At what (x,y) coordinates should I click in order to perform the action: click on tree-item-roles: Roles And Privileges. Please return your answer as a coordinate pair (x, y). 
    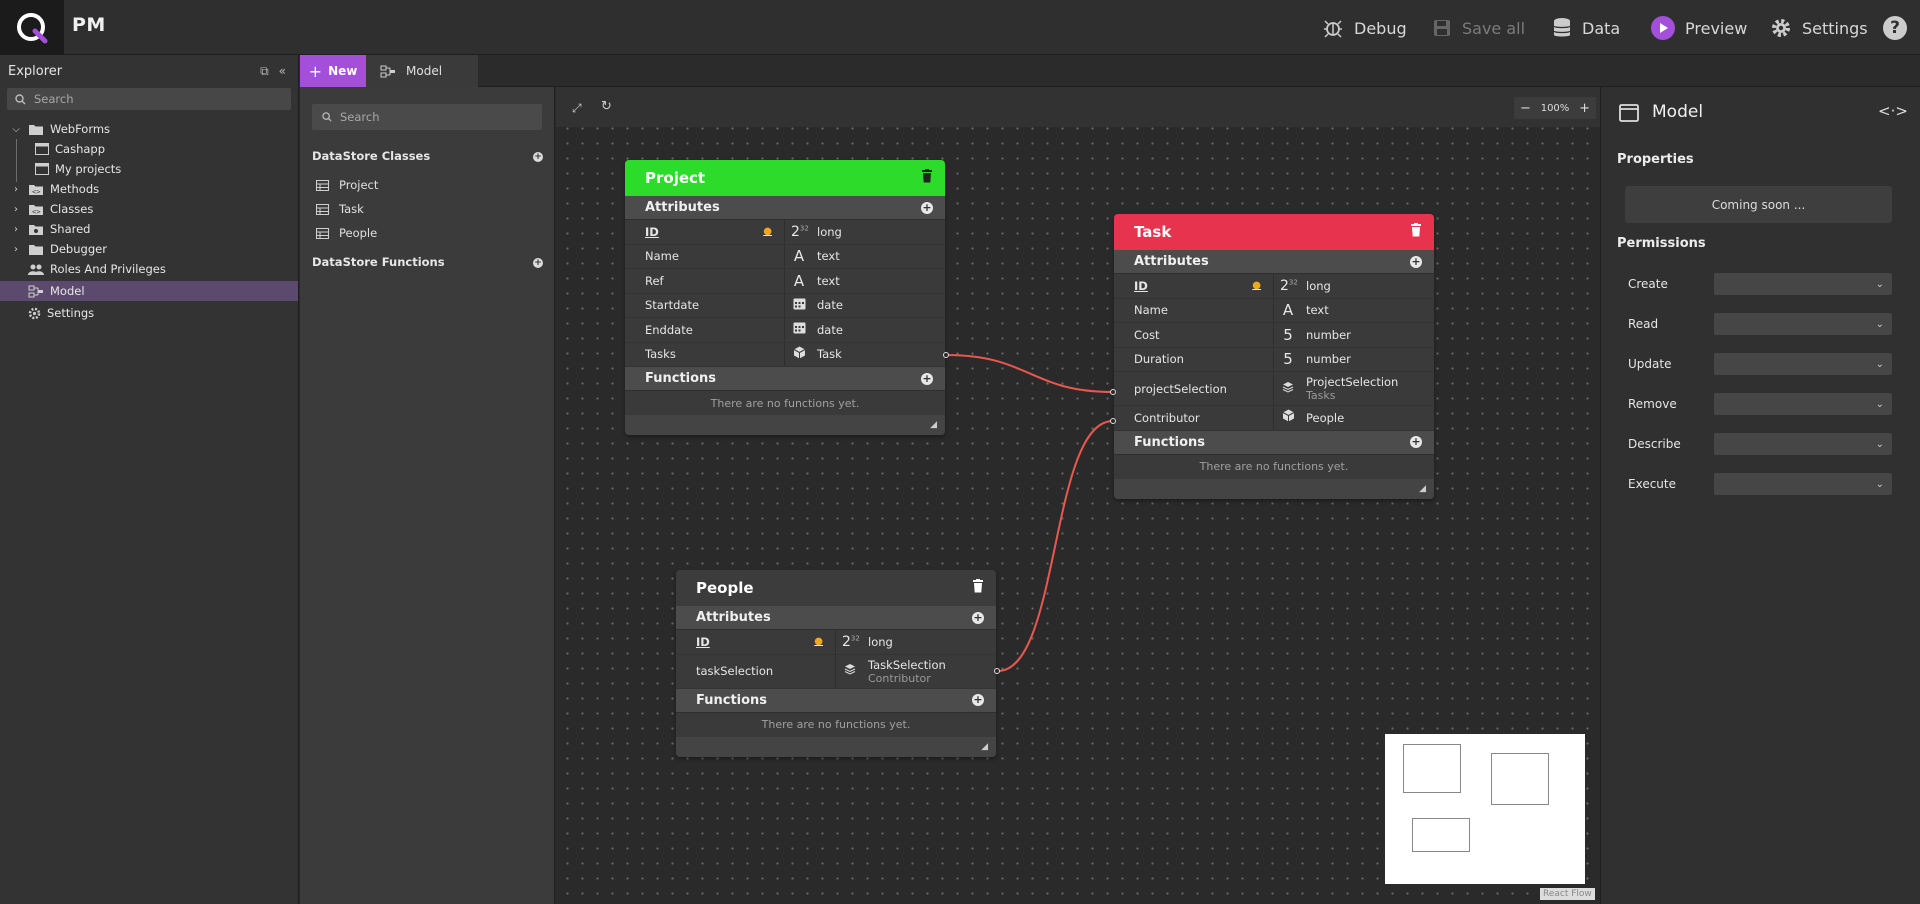
    Looking at the image, I should click on (97, 269).